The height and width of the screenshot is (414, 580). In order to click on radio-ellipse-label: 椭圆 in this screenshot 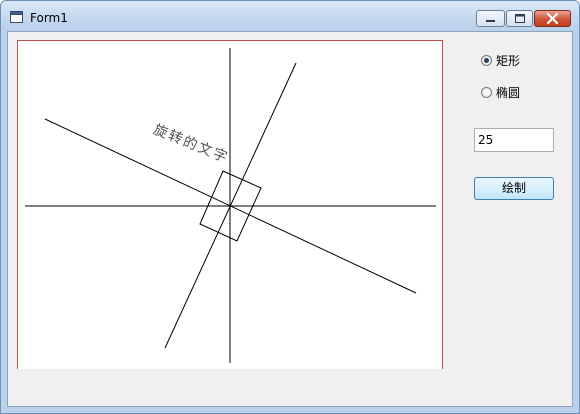, I will do `click(508, 92)`.